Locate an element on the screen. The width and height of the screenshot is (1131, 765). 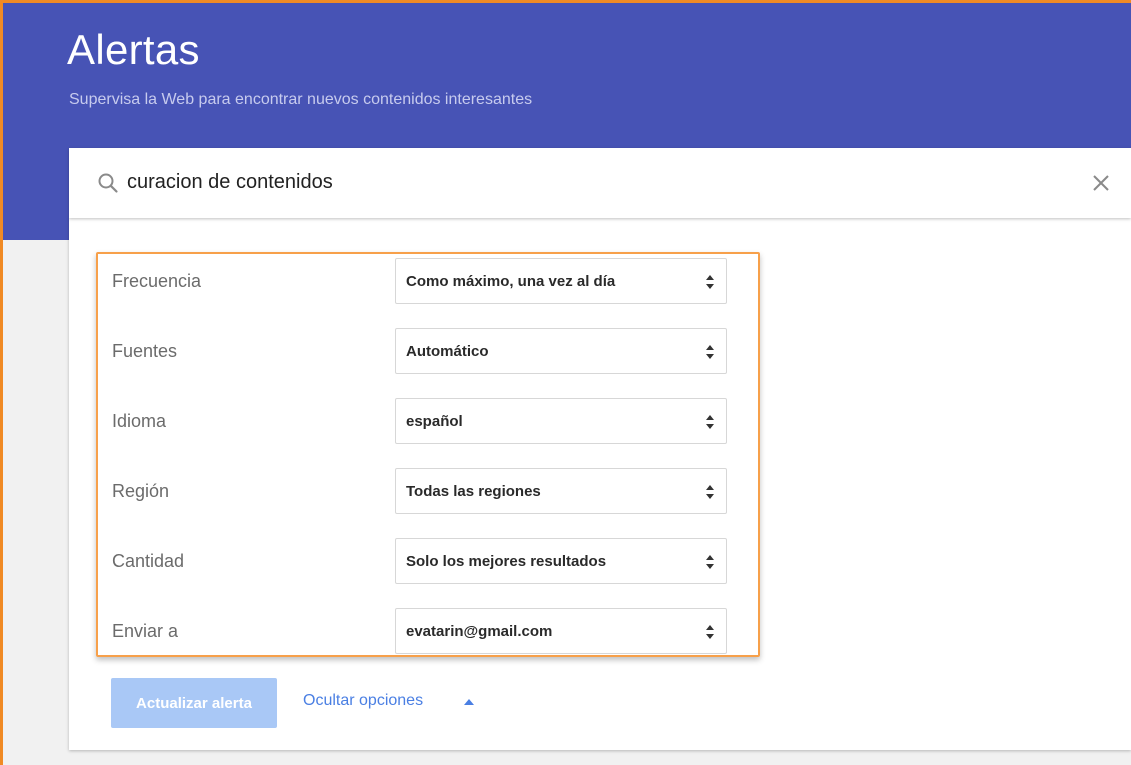
select-value: Todas las regiones is located at coordinates (473, 491).